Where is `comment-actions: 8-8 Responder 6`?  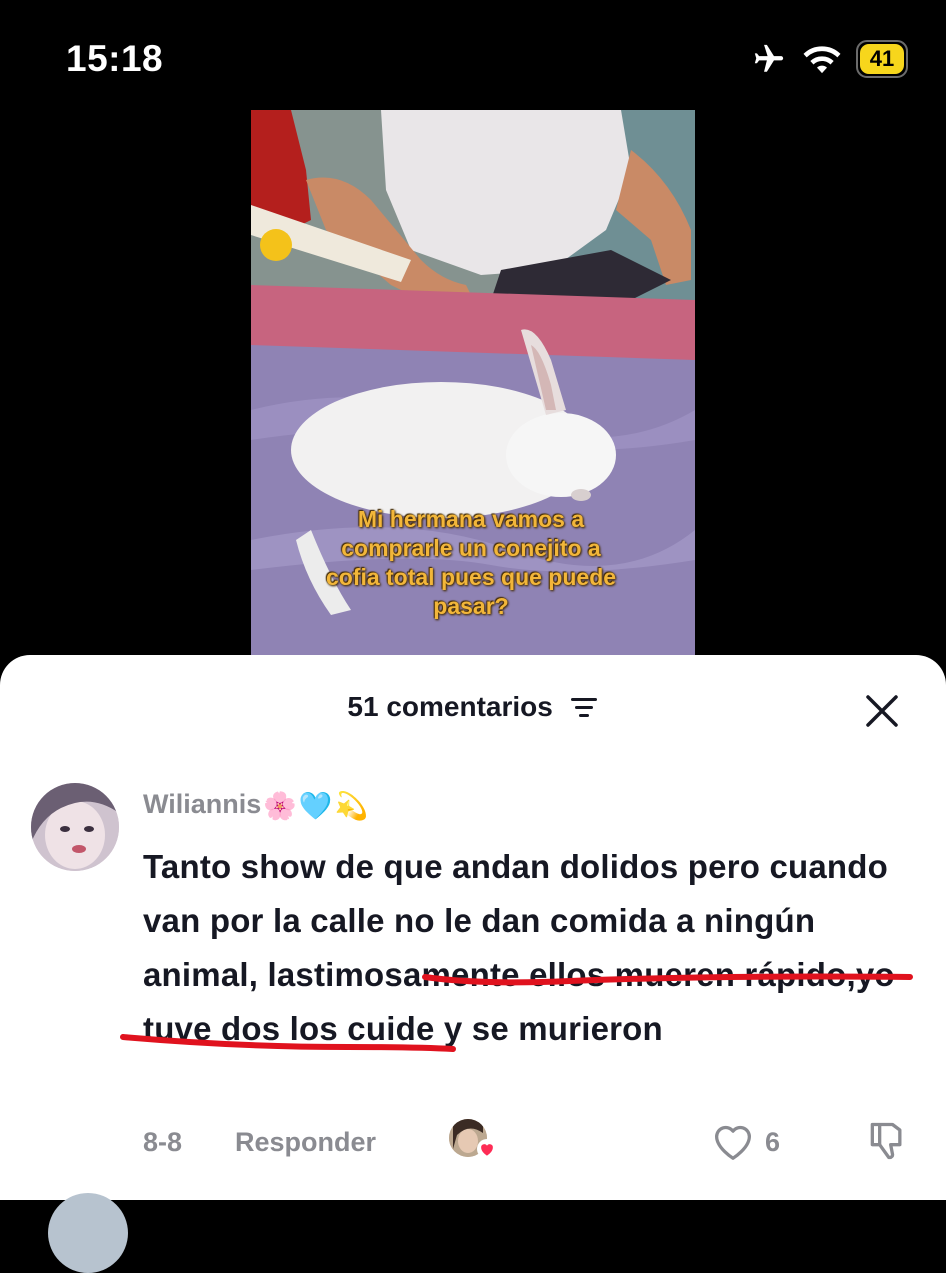 comment-actions: 8-8 Responder 6 is located at coordinates (528, 1142).